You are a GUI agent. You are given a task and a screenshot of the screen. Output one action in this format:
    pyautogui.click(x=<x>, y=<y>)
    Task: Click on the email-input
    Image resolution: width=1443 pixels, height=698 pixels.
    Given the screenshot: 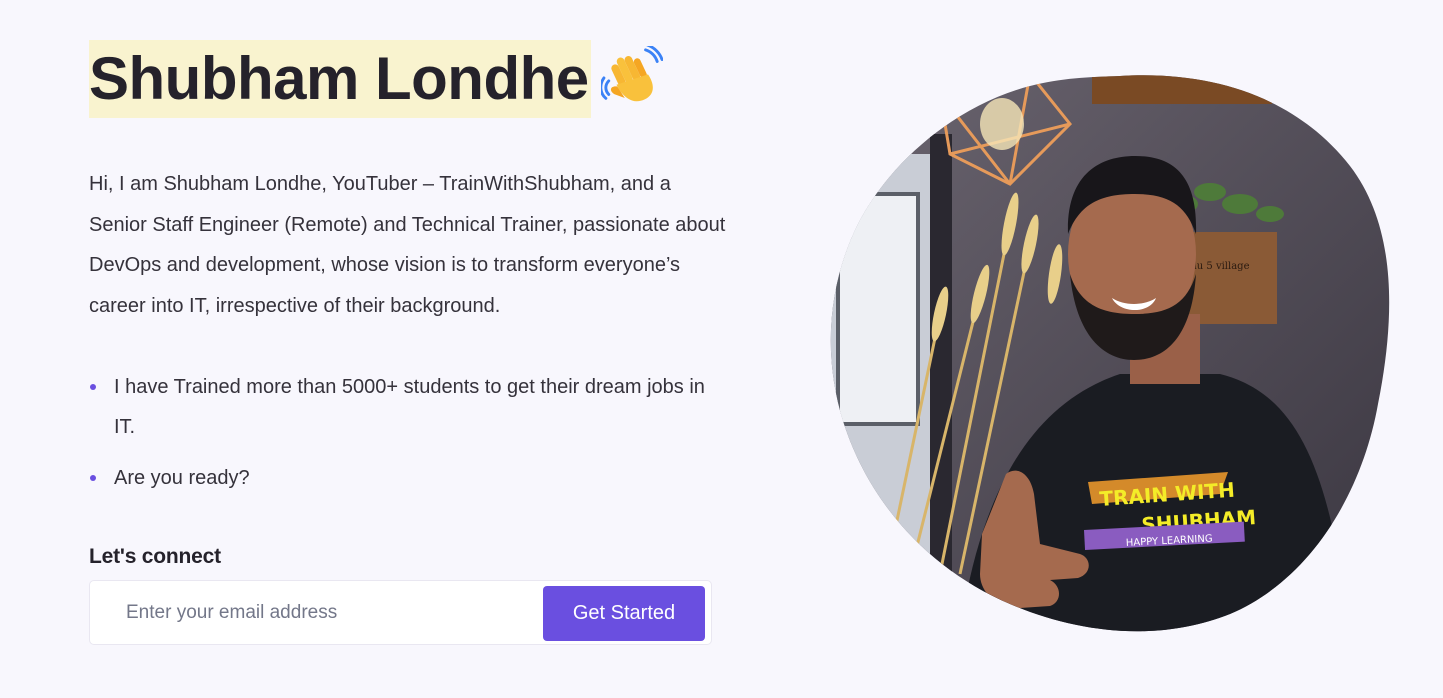 What is the action you would take?
    pyautogui.click(x=331, y=613)
    